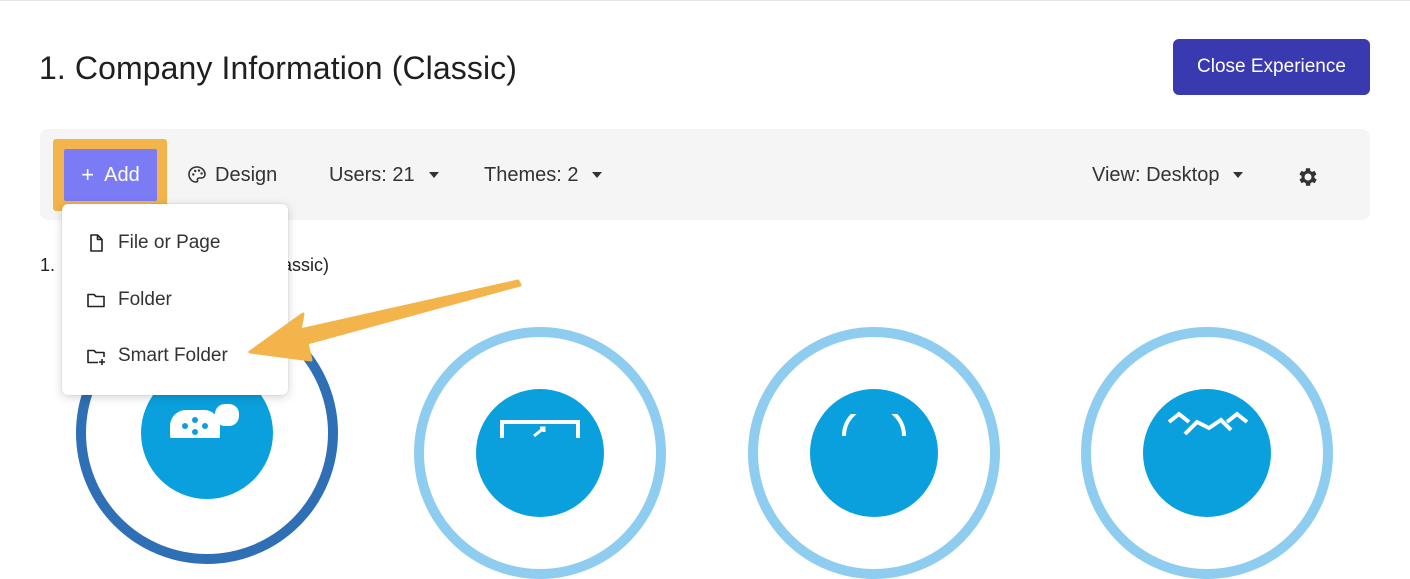 The width and height of the screenshot is (1410, 579). I want to click on annotation-arrow, so click(385, 320).